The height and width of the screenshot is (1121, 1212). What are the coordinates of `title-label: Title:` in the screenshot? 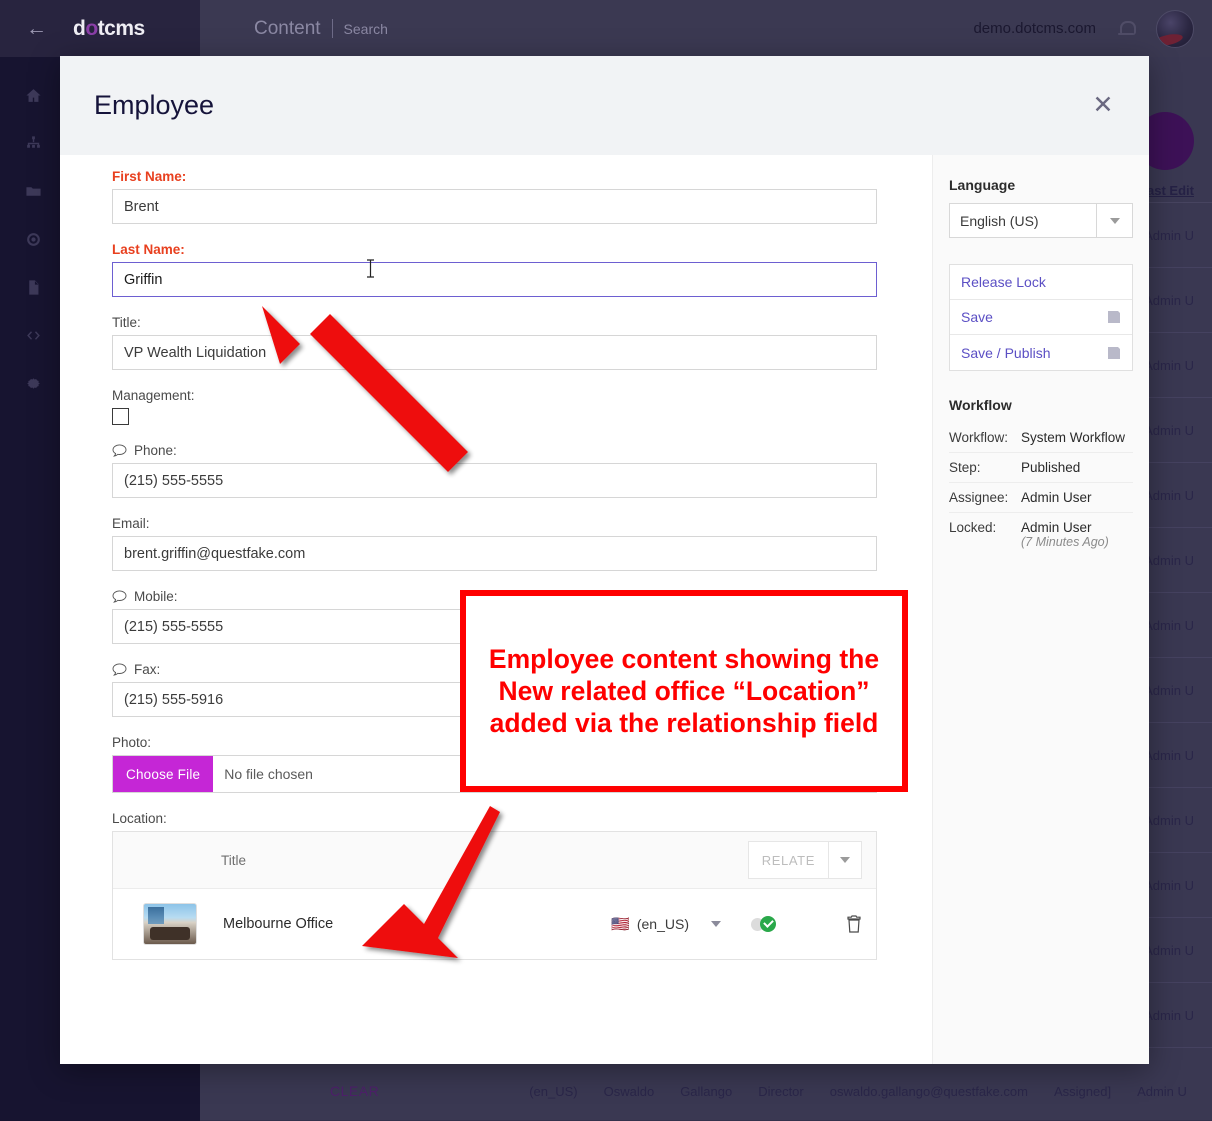 It's located at (126, 322).